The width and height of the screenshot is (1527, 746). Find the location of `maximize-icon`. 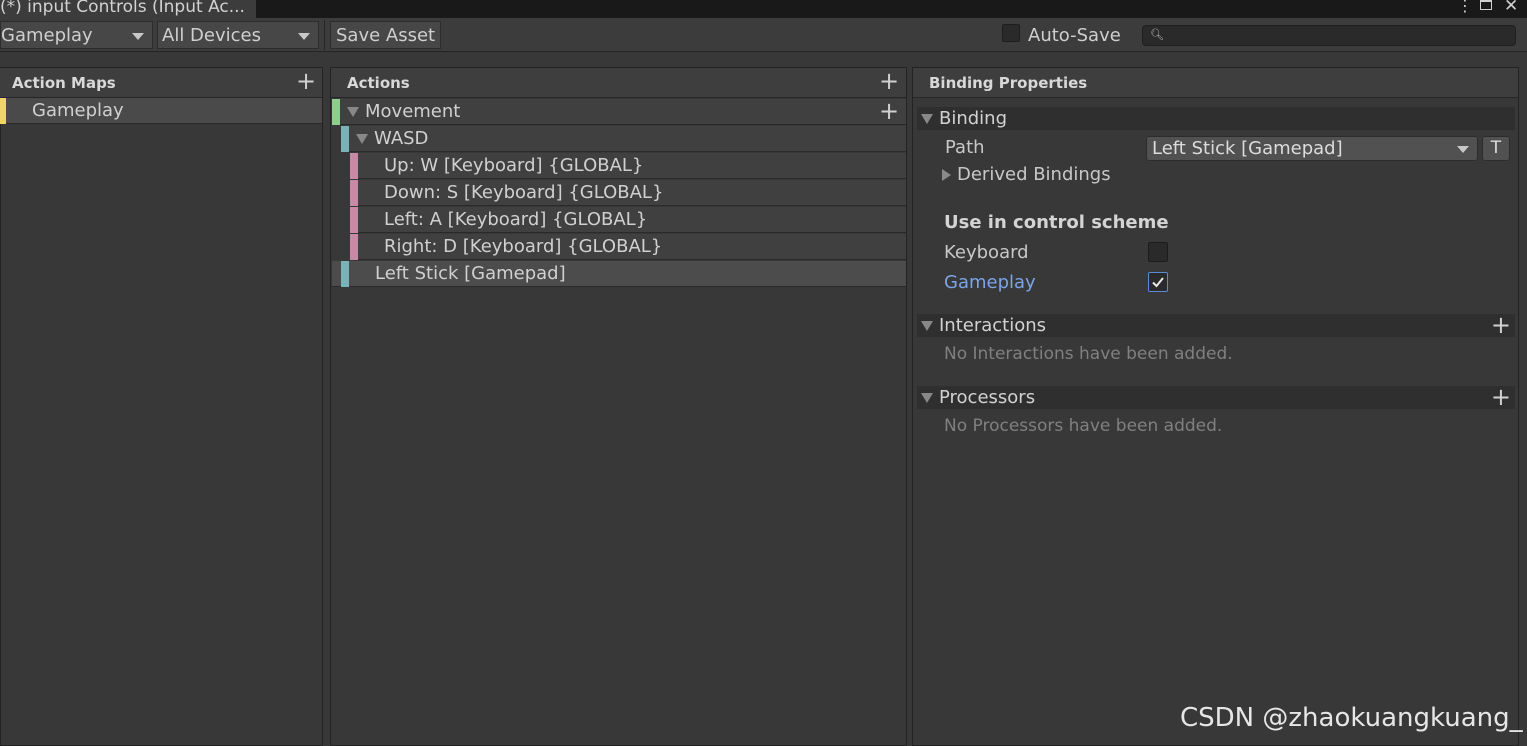

maximize-icon is located at coordinates (1486, 5).